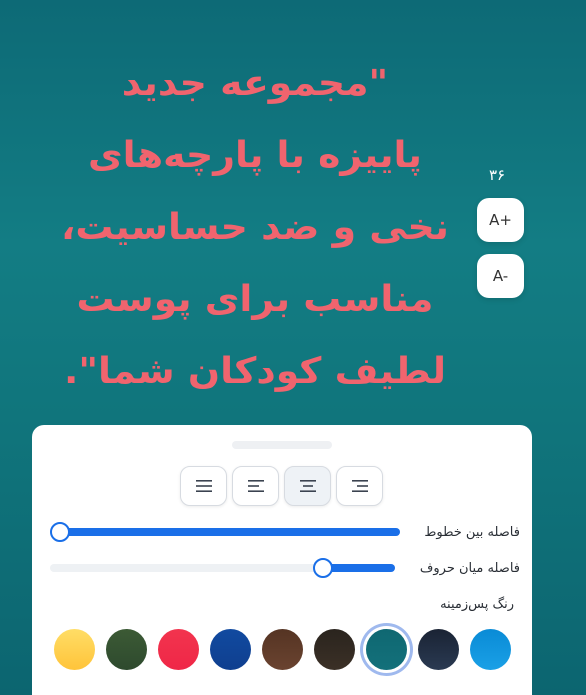 The image size is (586, 695). I want to click on line-spacing-slider, so click(225, 532).